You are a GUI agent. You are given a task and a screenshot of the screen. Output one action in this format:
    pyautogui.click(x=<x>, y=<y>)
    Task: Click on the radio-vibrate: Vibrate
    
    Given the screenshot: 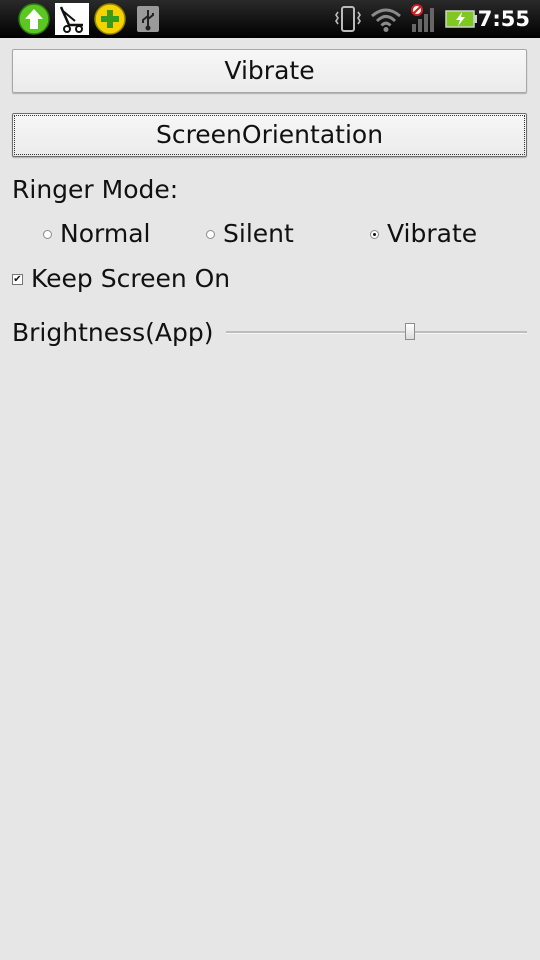 What is the action you would take?
    pyautogui.click(x=423, y=234)
    